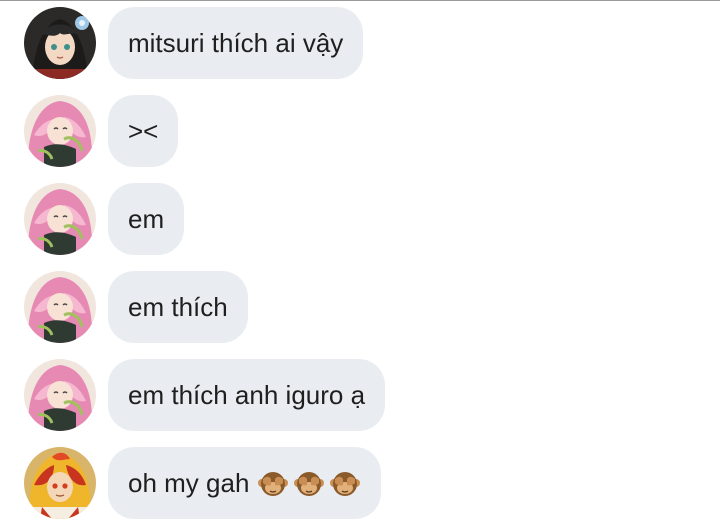  I want to click on message-text: em thích, so click(178, 306).